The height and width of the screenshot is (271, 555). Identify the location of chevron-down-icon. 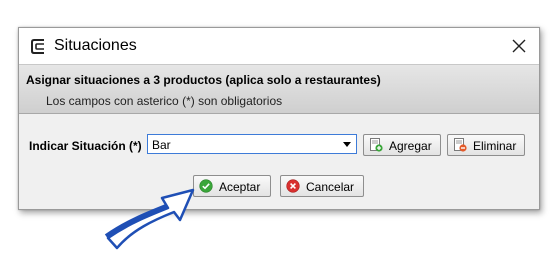
(347, 144).